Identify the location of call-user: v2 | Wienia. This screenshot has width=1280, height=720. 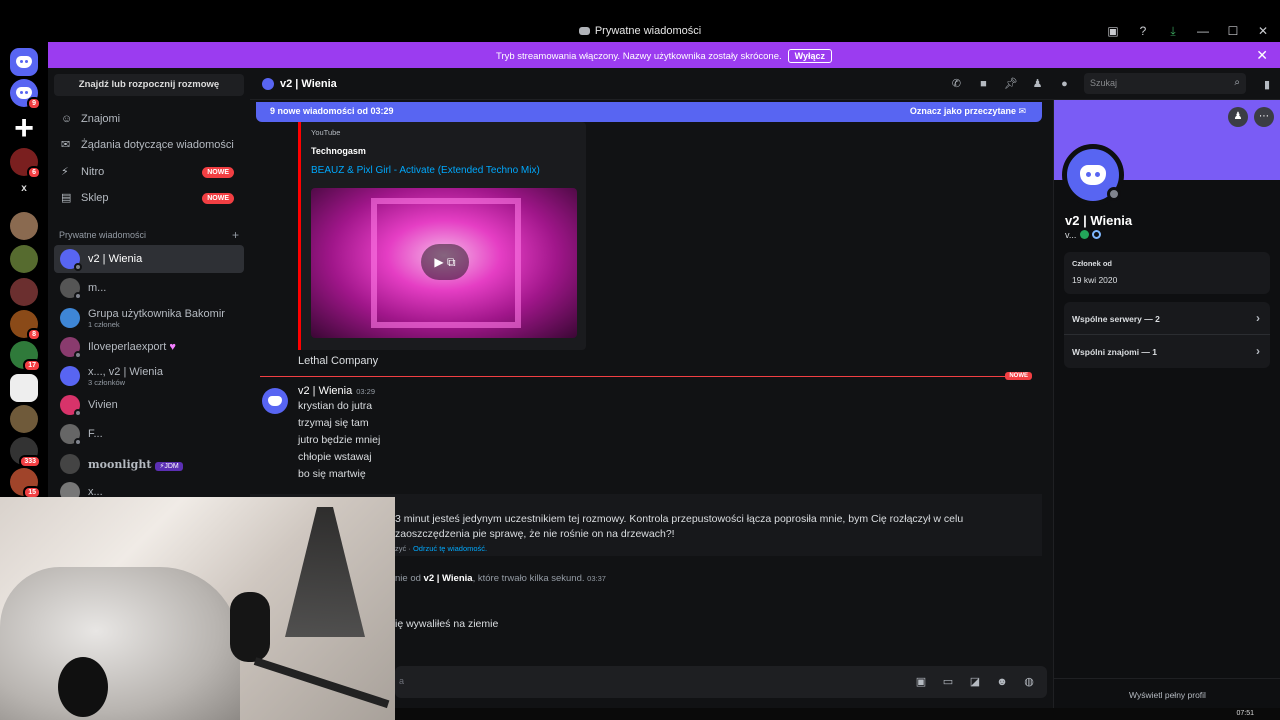
(448, 578).